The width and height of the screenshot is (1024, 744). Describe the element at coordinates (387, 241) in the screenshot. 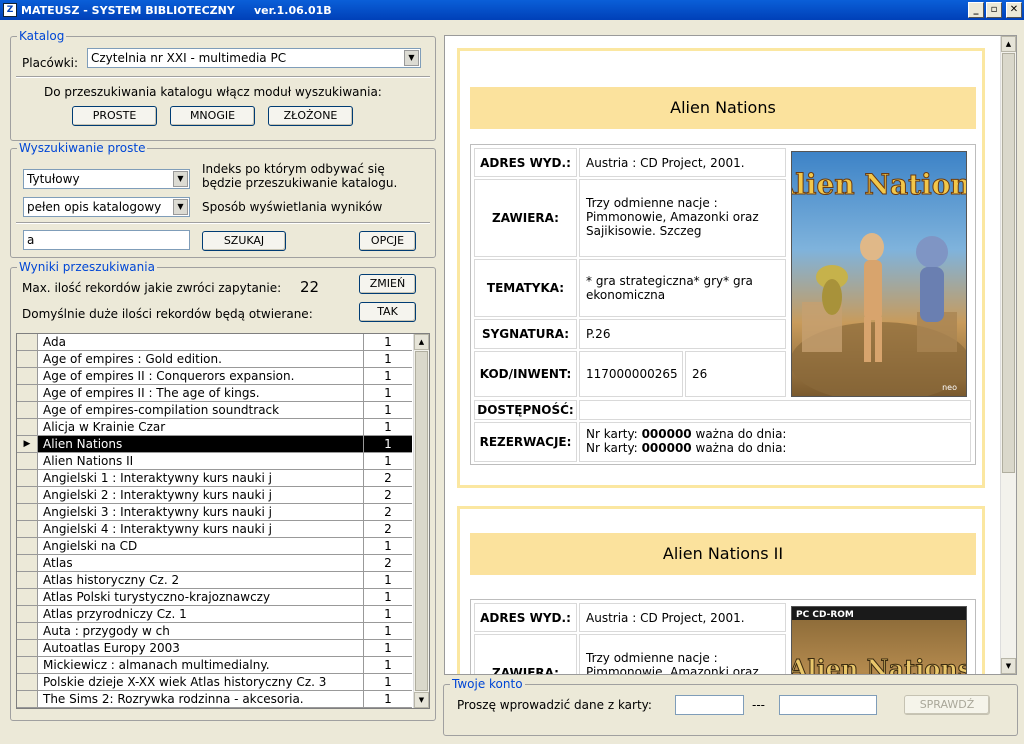

I see `options-button: OPCJE` at that location.